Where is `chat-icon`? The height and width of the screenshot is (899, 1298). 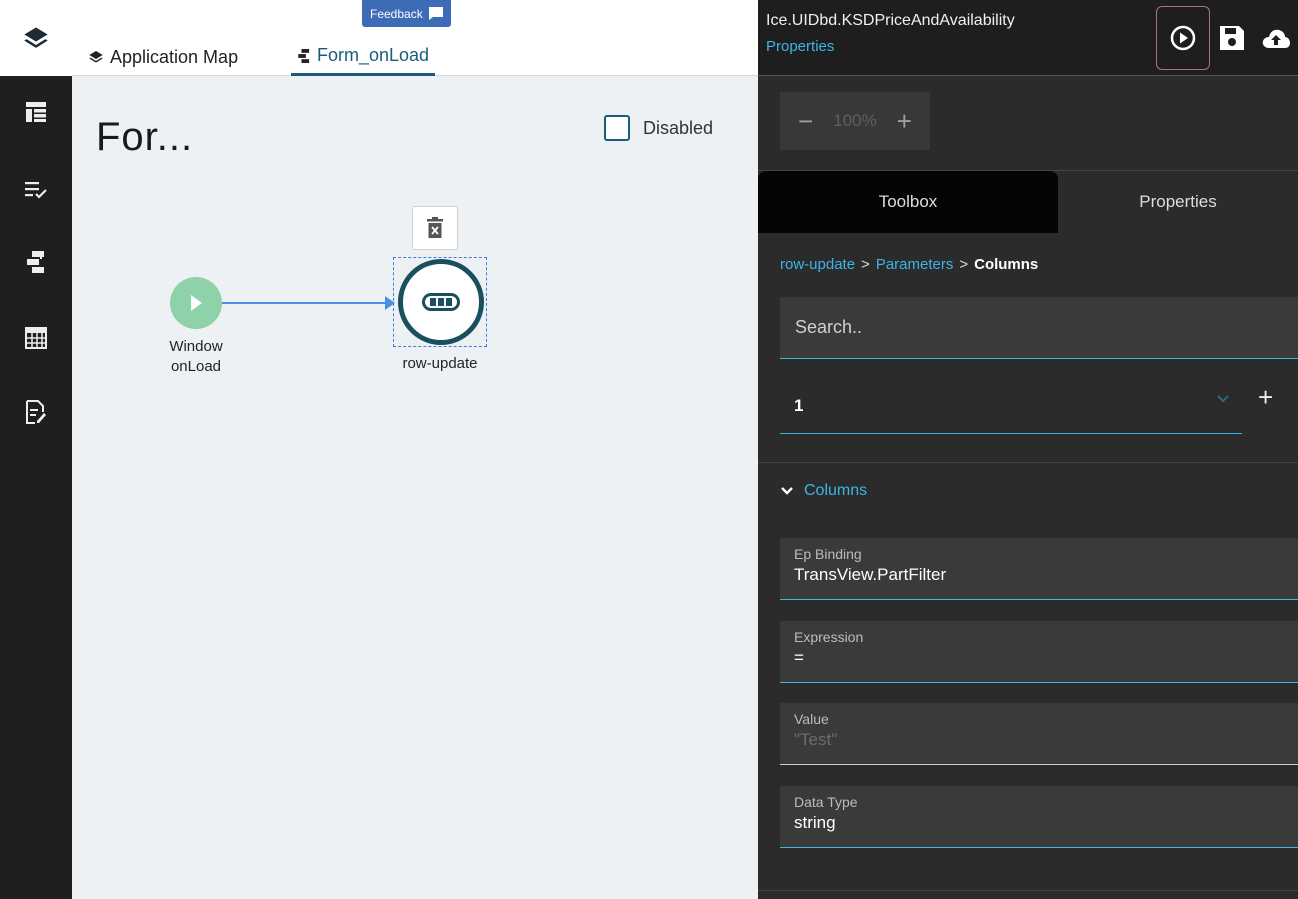
chat-icon is located at coordinates (435, 13).